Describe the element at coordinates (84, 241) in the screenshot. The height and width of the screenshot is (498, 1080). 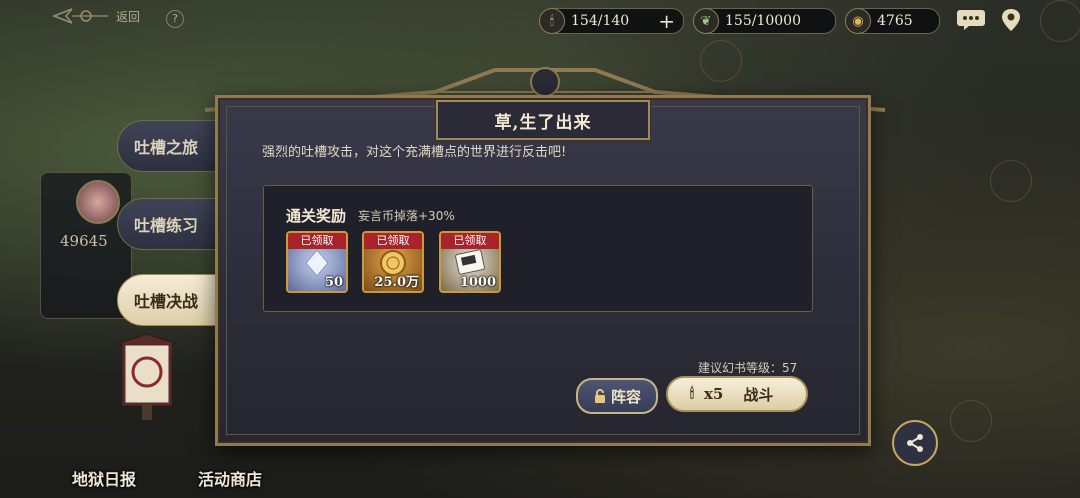
I see `power-value: 49645` at that location.